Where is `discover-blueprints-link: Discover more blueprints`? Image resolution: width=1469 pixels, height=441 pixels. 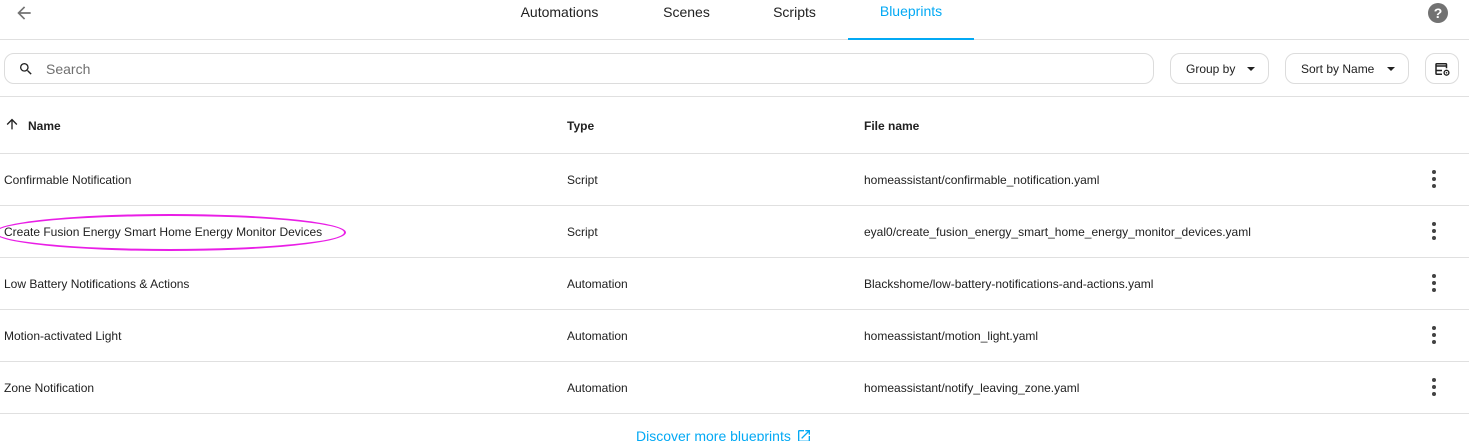 discover-blueprints-link: Discover more blueprints is located at coordinates (724, 434).